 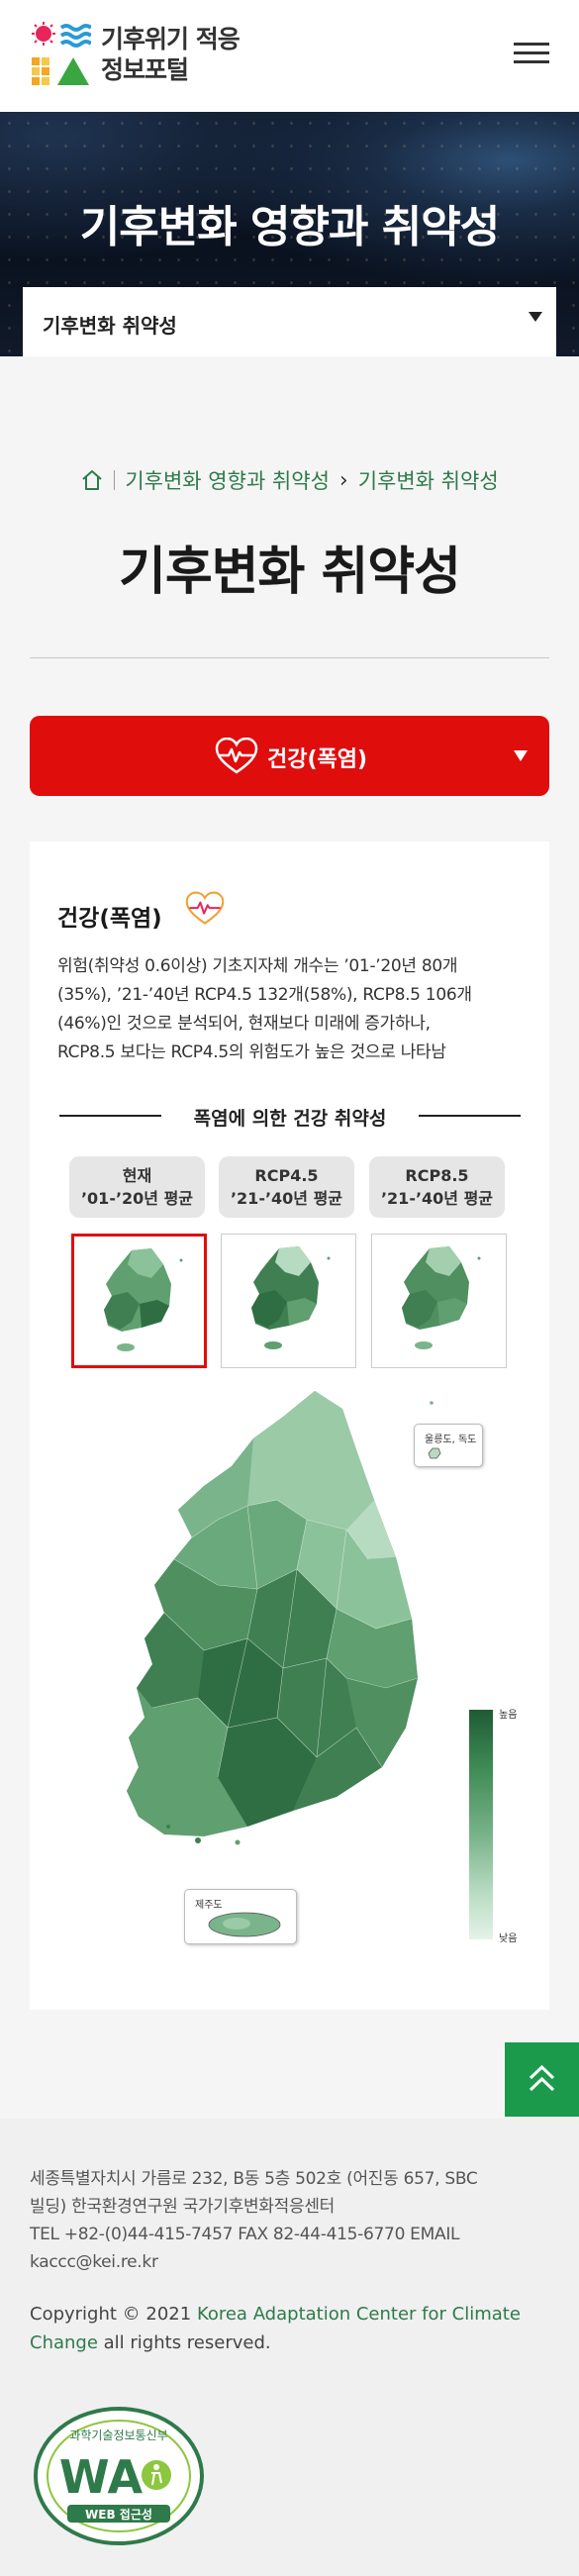 I want to click on description-line: RCP8.5 보다는 RCP4.5의 위험도가 높은 것으로 나타남, so click(x=252, y=1052).